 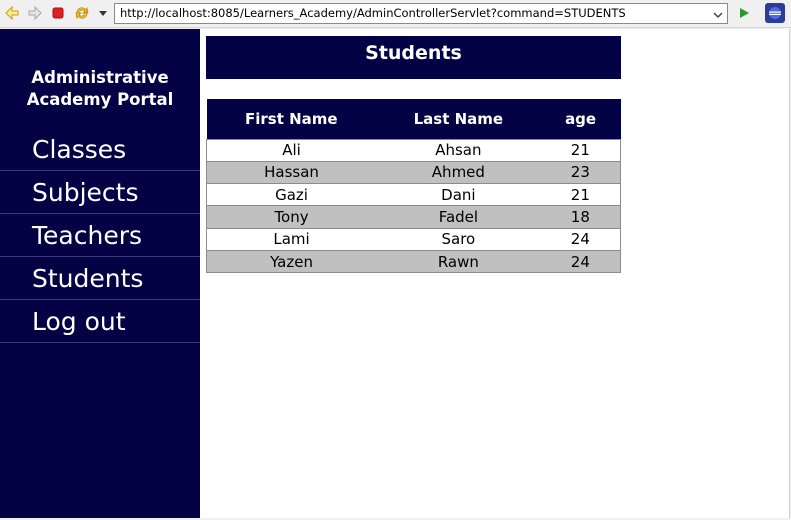 What do you see at coordinates (291, 172) in the screenshot?
I see `cell-first-name: Hassan` at bounding box center [291, 172].